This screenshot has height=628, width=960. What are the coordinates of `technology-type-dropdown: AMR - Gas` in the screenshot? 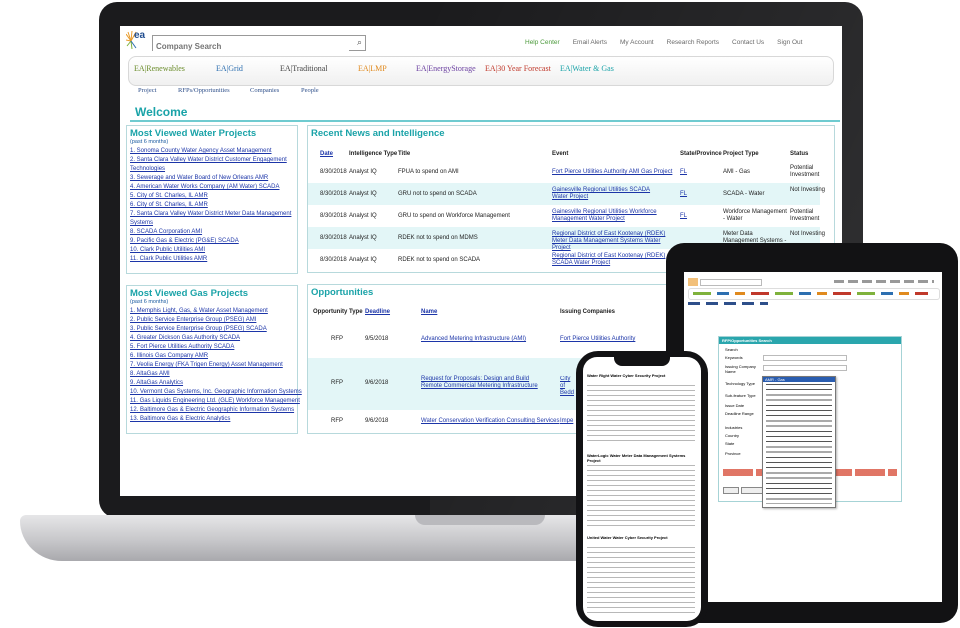 It's located at (799, 442).